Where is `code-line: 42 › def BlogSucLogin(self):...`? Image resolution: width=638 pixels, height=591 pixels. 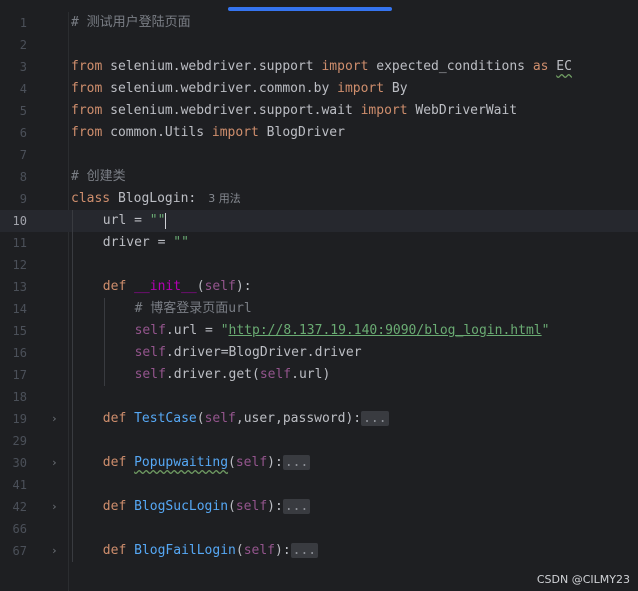
code-line: 42 › def BlogSucLogin(self):... is located at coordinates (319, 507).